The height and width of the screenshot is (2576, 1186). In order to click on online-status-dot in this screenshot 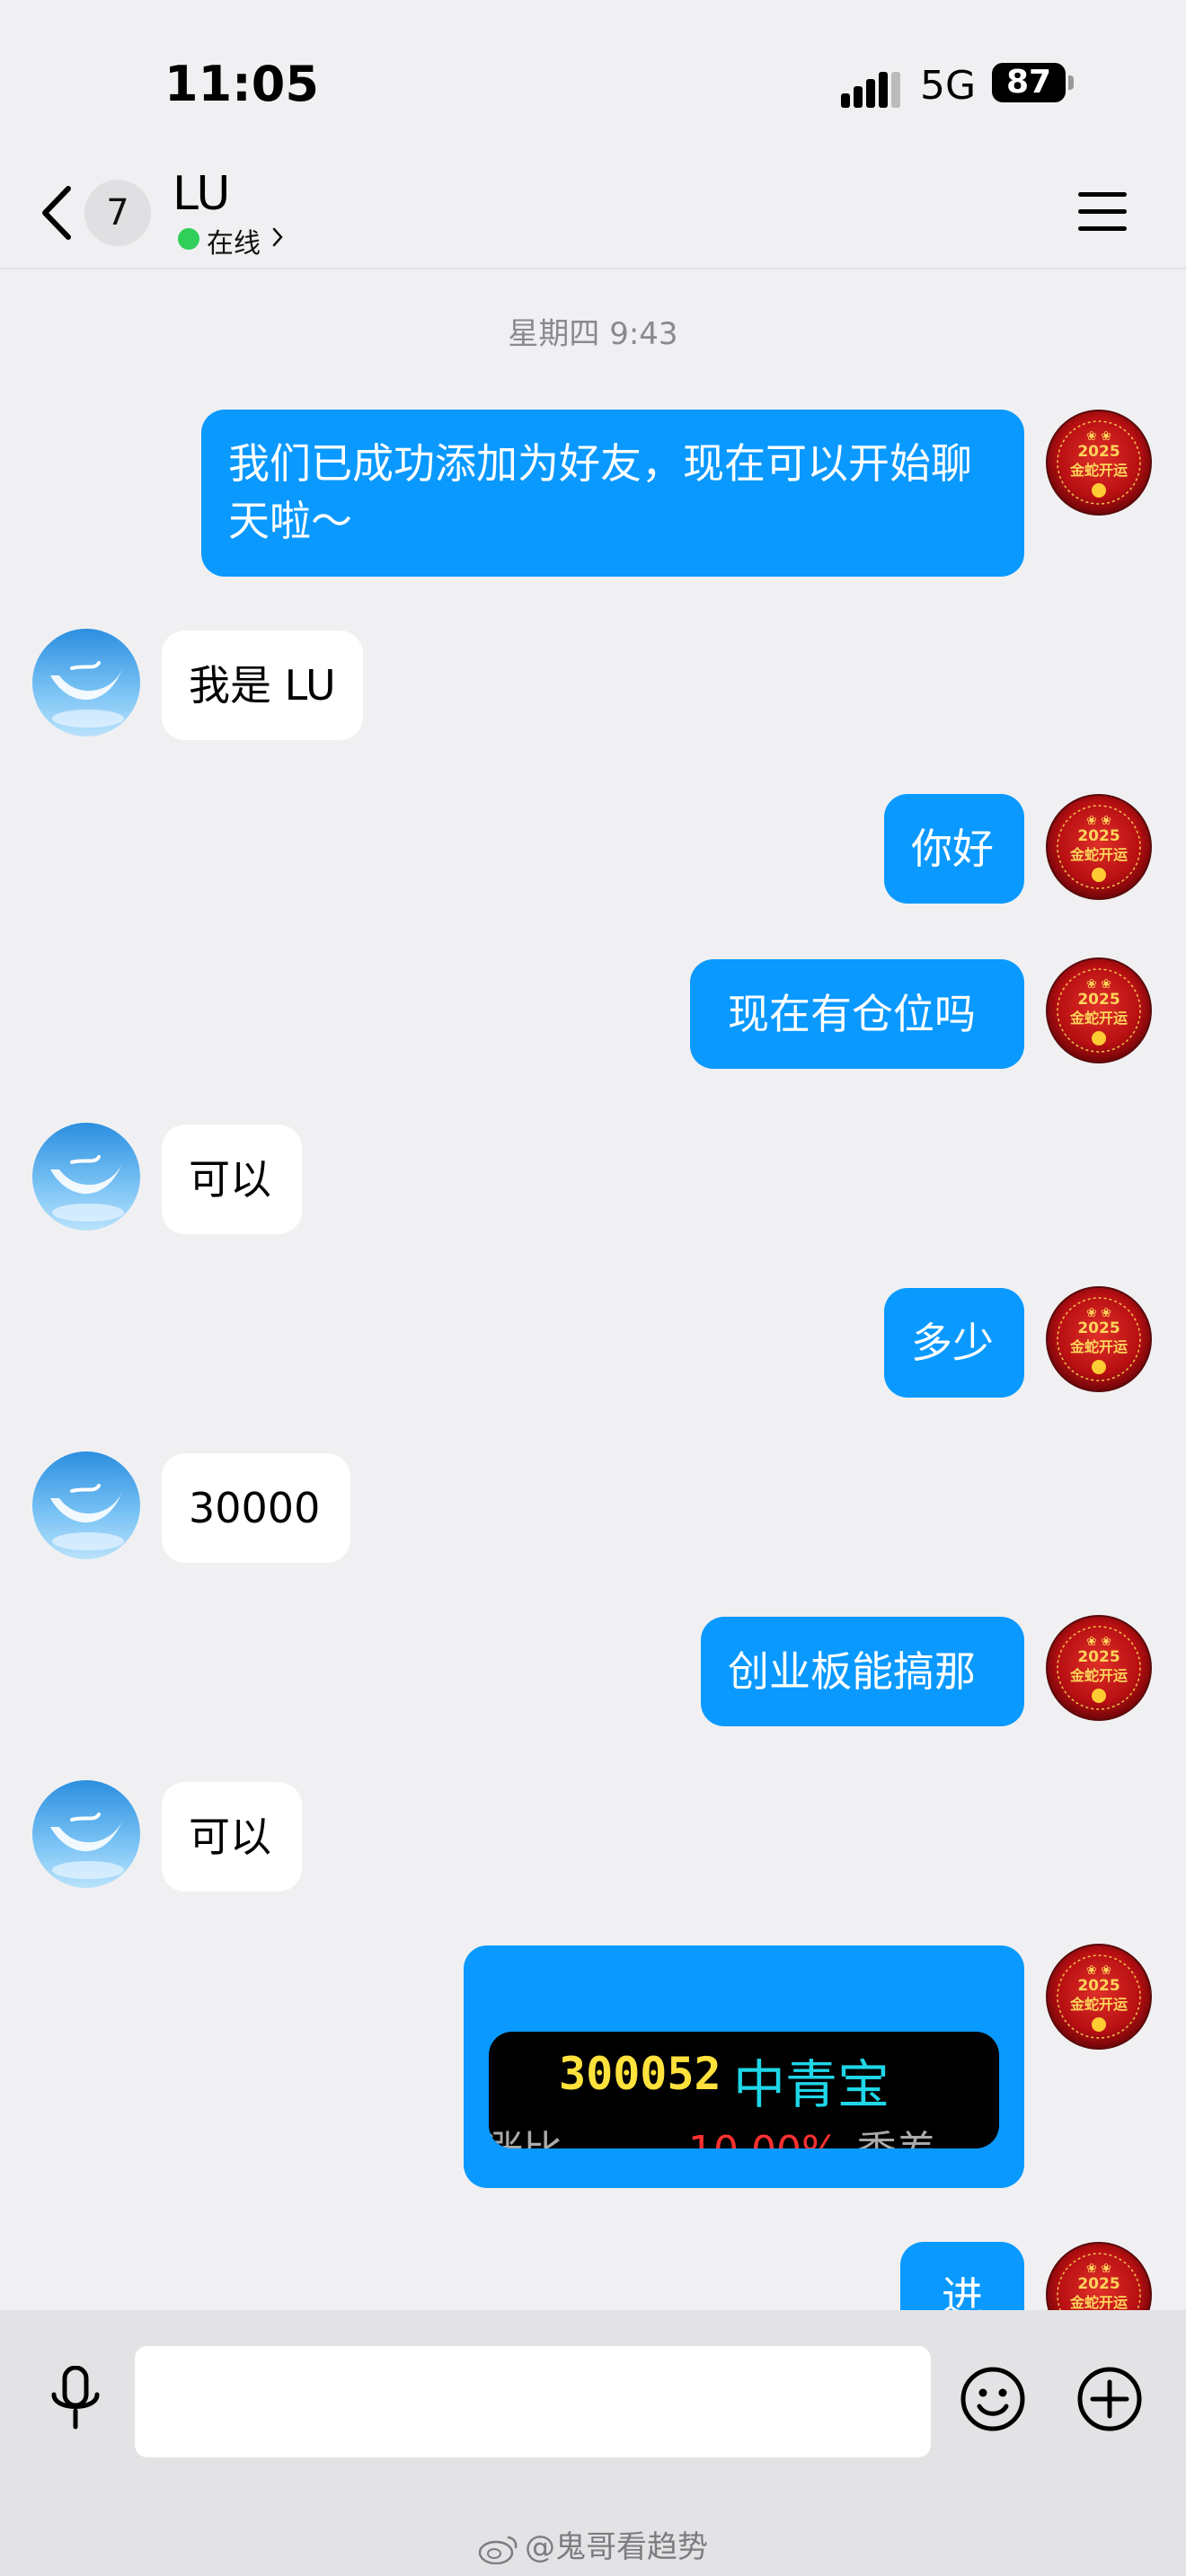, I will do `click(188, 239)`.